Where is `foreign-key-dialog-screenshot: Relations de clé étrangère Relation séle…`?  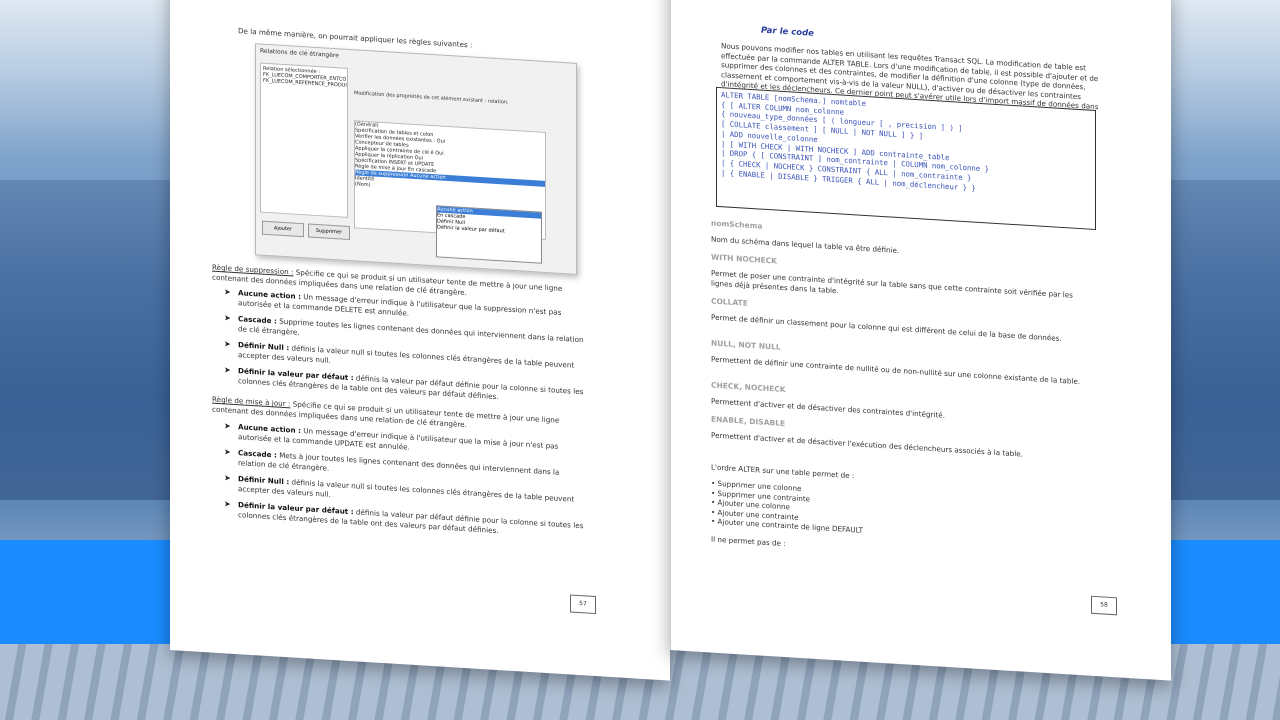
foreign-key-dialog-screenshot: Relations de clé étrangère Relation séle… is located at coordinates (416, 159).